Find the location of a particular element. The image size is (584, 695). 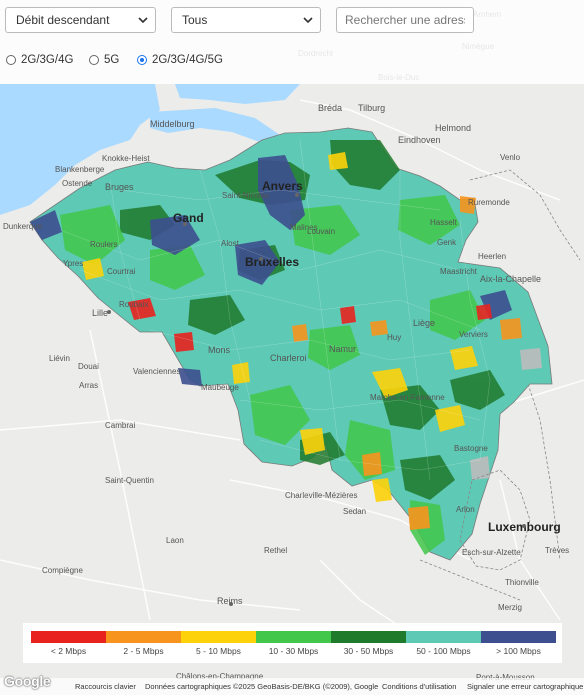

radio-5g: 5G is located at coordinates (104, 60).